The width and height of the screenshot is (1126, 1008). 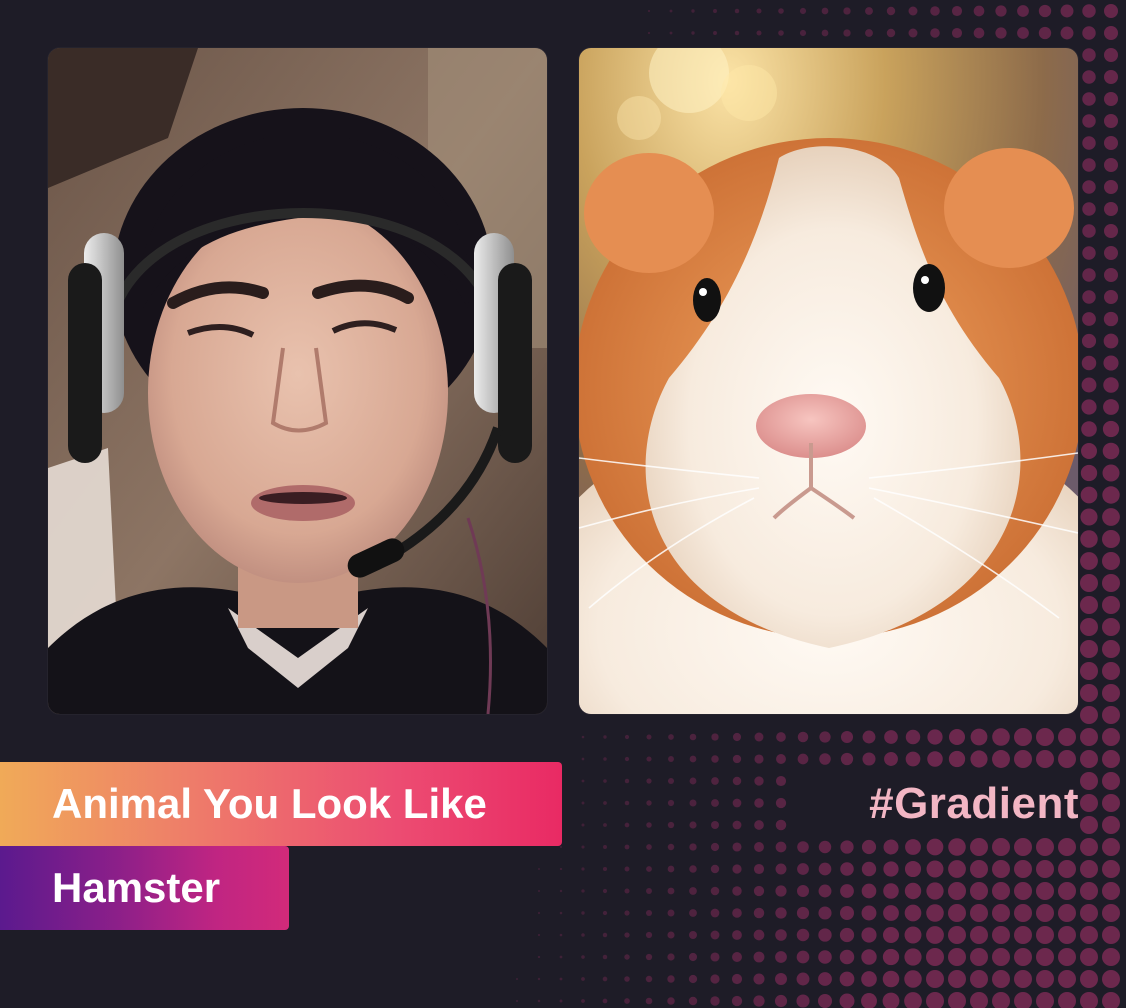 What do you see at coordinates (136, 887) in the screenshot?
I see `result-text: Hamster` at bounding box center [136, 887].